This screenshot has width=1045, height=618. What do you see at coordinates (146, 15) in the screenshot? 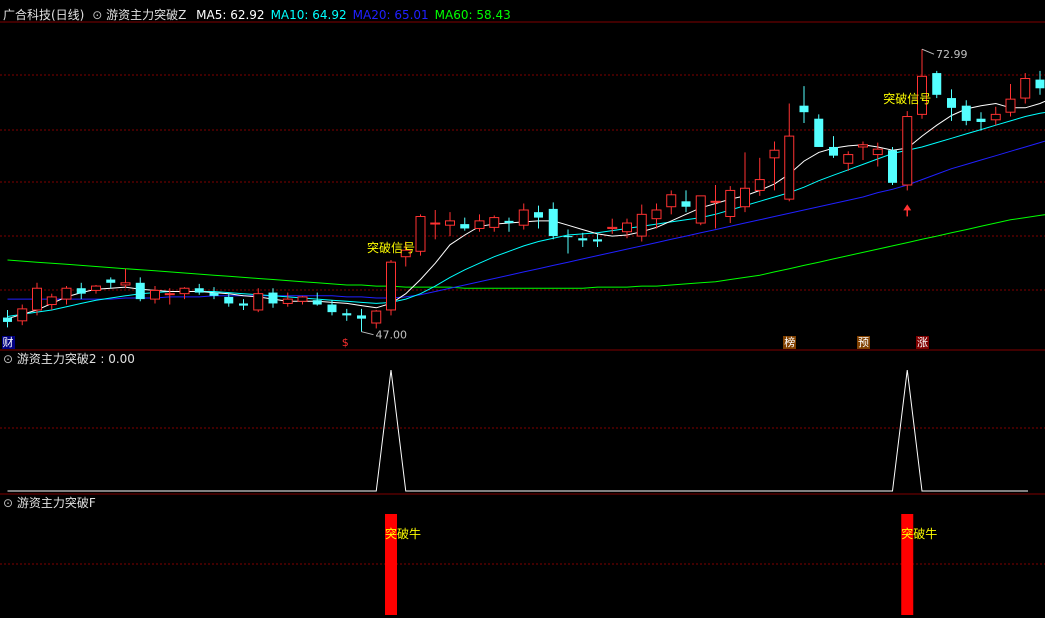
I see `indicator-name: 游资主力突破Z` at bounding box center [146, 15].